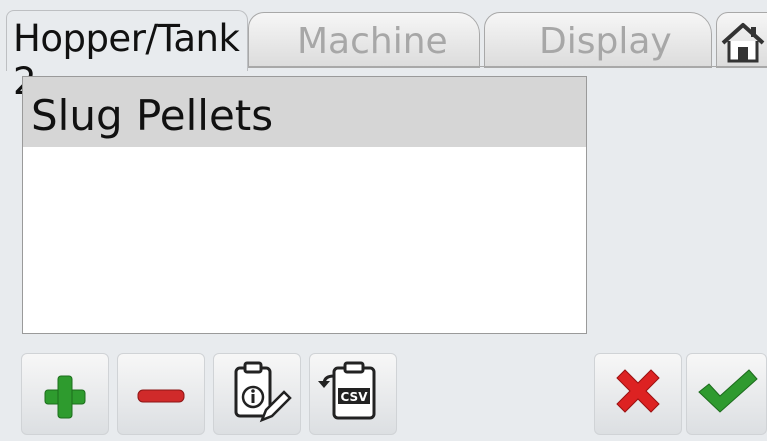 The image size is (767, 441). What do you see at coordinates (304, 112) in the screenshot?
I see `list-item: Slug Pellets` at bounding box center [304, 112].